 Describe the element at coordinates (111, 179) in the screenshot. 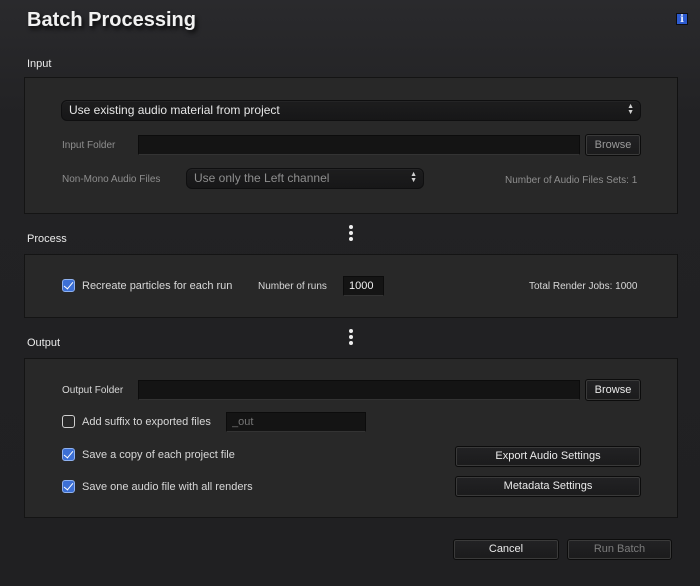

I see `non-mono-label: Non-Mono Audio Files` at that location.